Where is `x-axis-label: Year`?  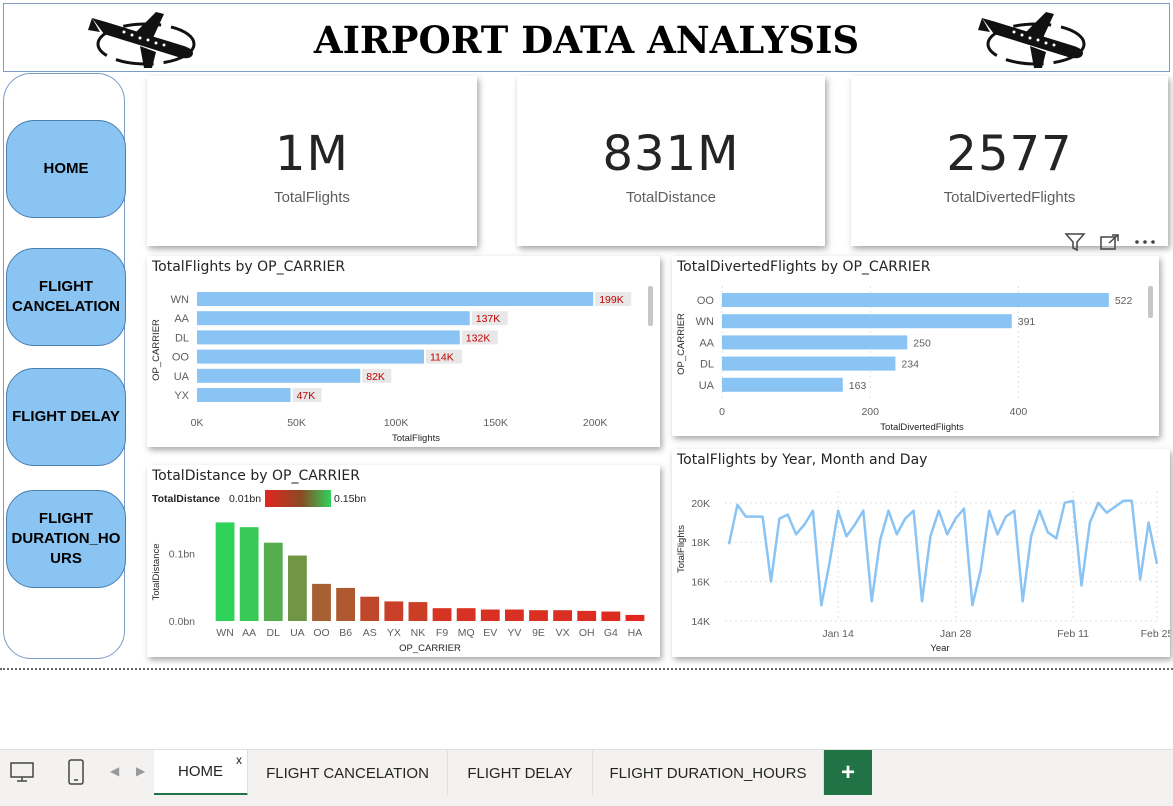 x-axis-label: Year is located at coordinates (939, 648).